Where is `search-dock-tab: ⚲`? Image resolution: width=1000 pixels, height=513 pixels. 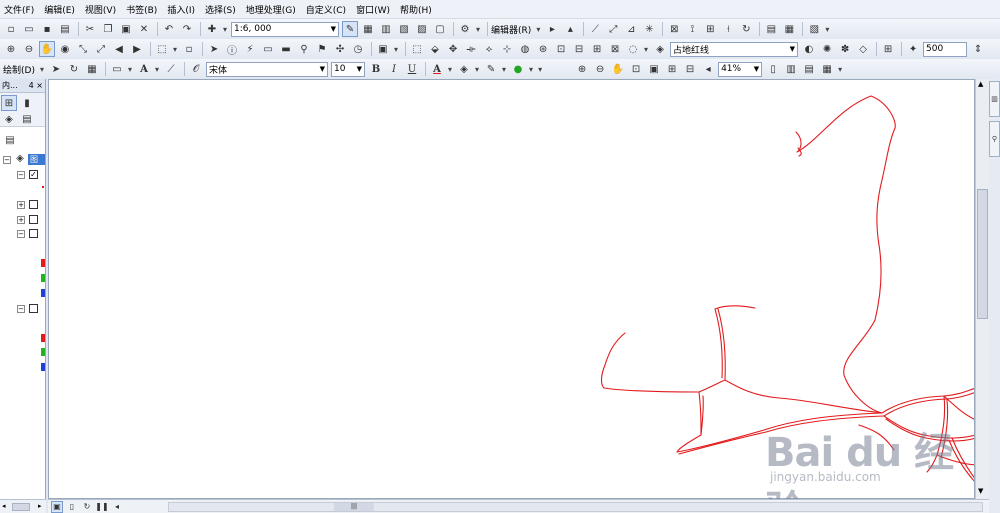
search-dock-tab: ⚲ is located at coordinates (994, 139).